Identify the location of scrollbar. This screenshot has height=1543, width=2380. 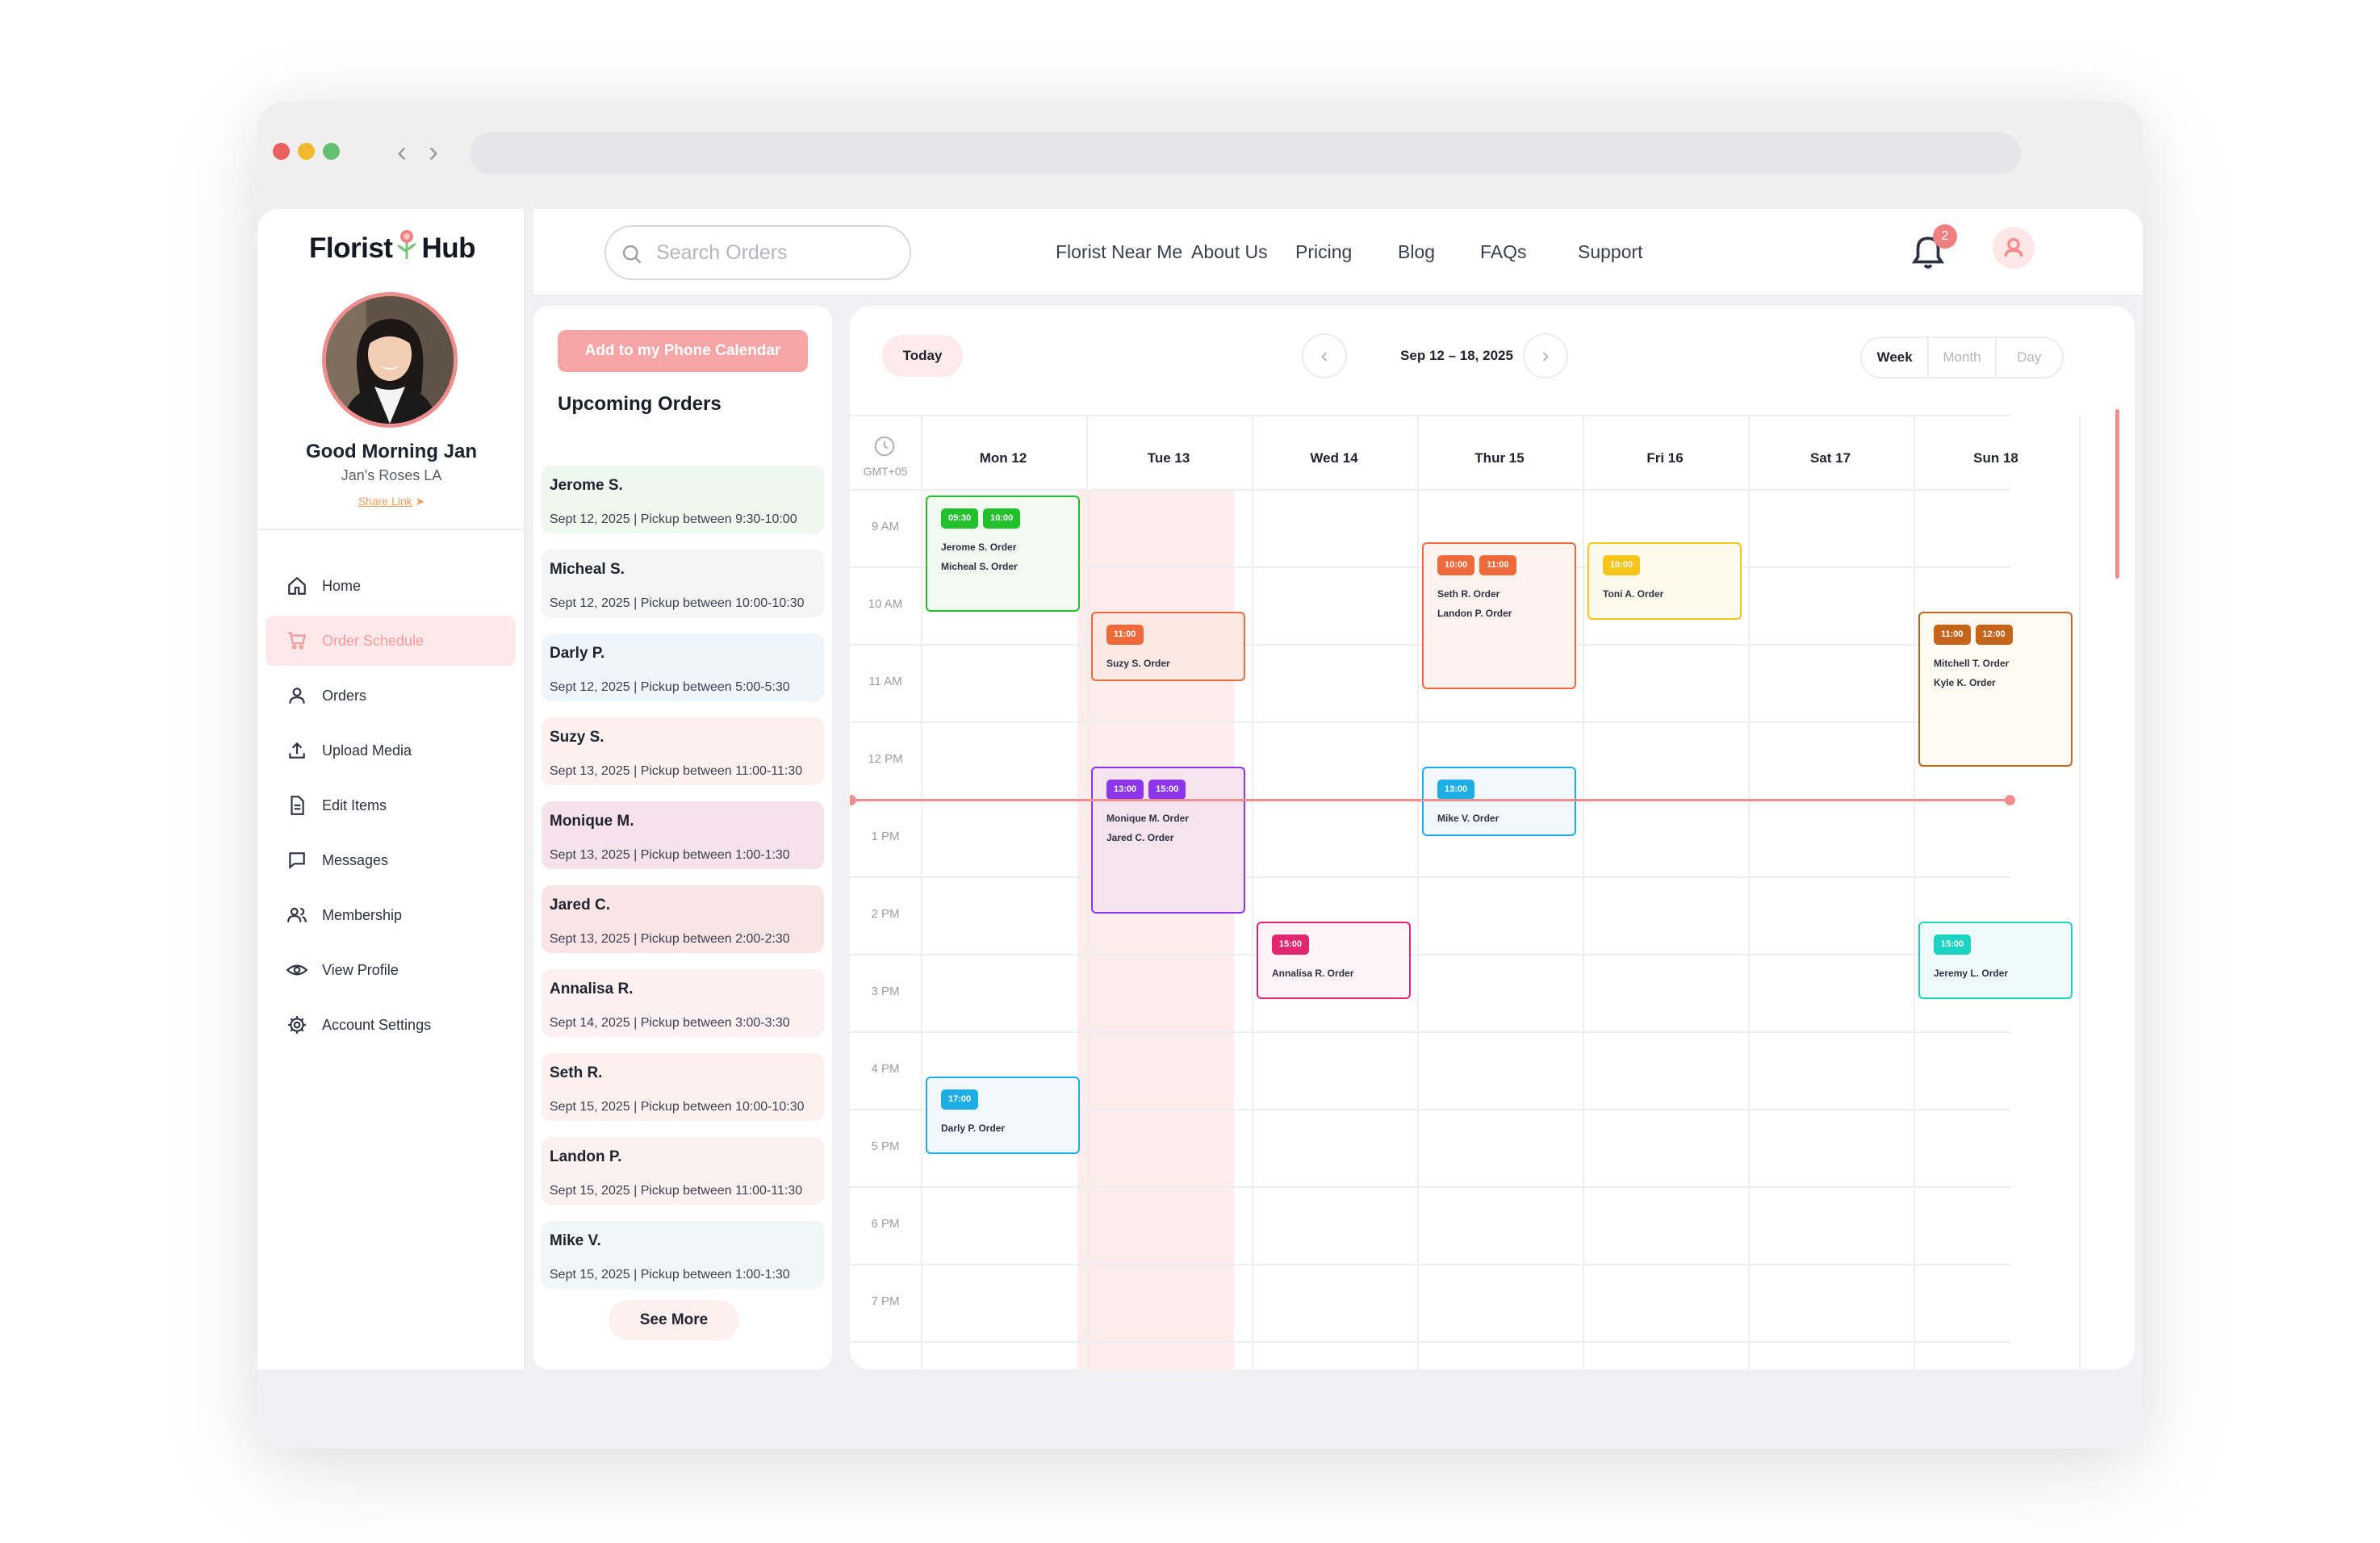
(2117, 494).